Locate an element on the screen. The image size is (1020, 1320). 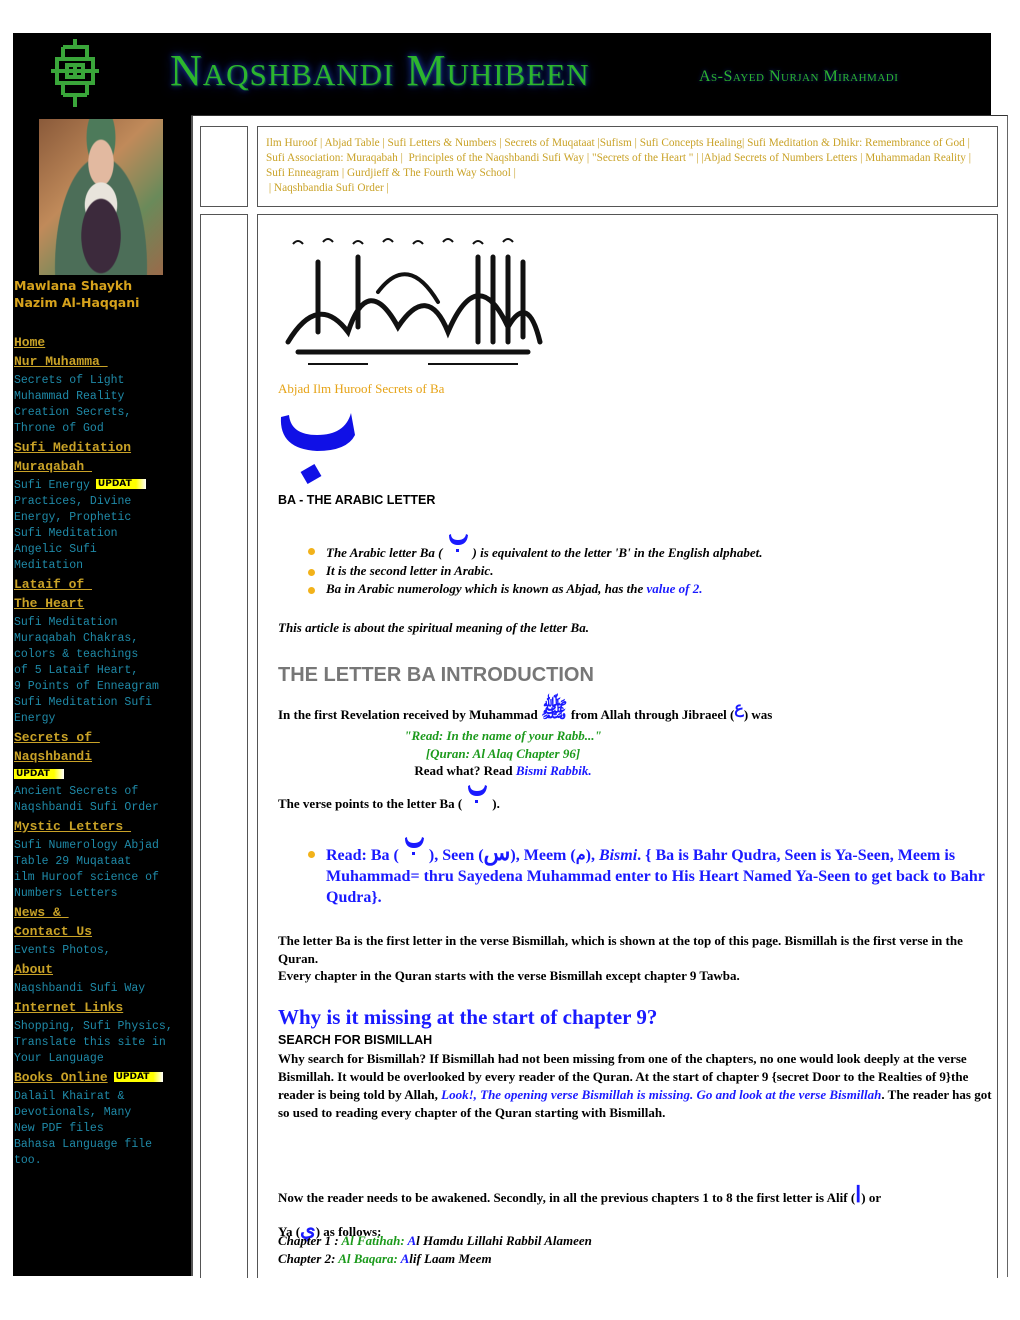
value-of-2-link: value of 2. is located at coordinates (675, 588).